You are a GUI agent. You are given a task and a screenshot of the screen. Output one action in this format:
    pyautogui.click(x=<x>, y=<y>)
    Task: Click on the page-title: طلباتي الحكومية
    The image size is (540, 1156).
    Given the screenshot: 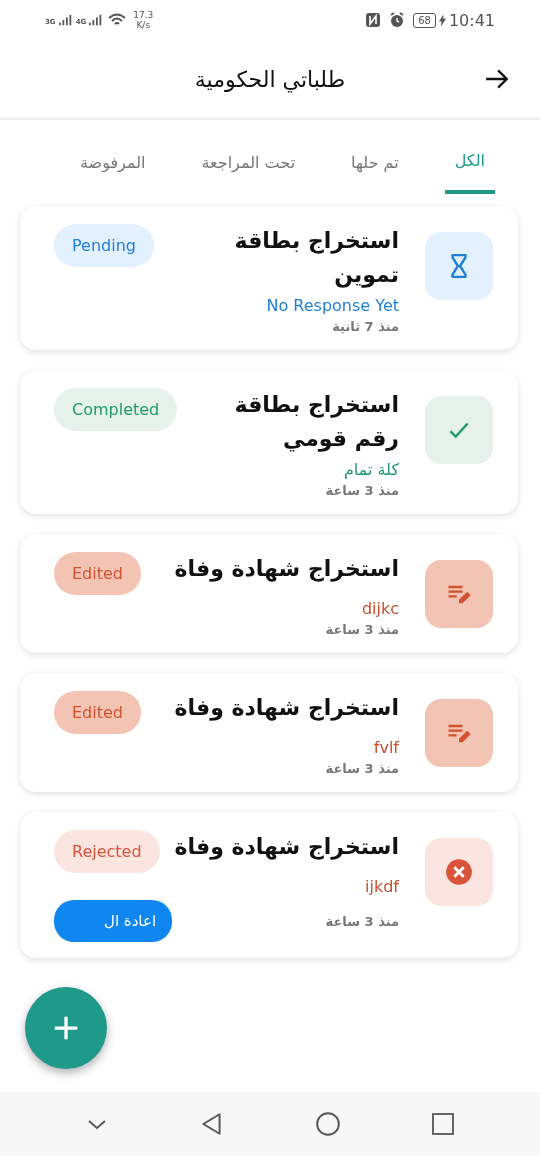 What is the action you would take?
    pyautogui.click(x=270, y=79)
    